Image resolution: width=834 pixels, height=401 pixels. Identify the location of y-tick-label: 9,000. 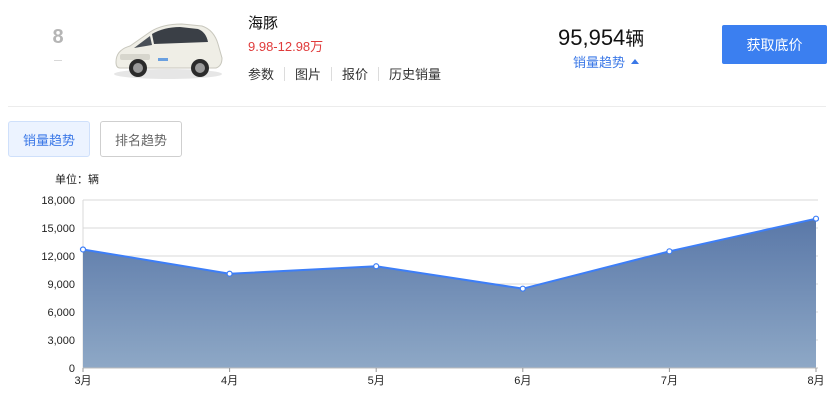
(61, 285).